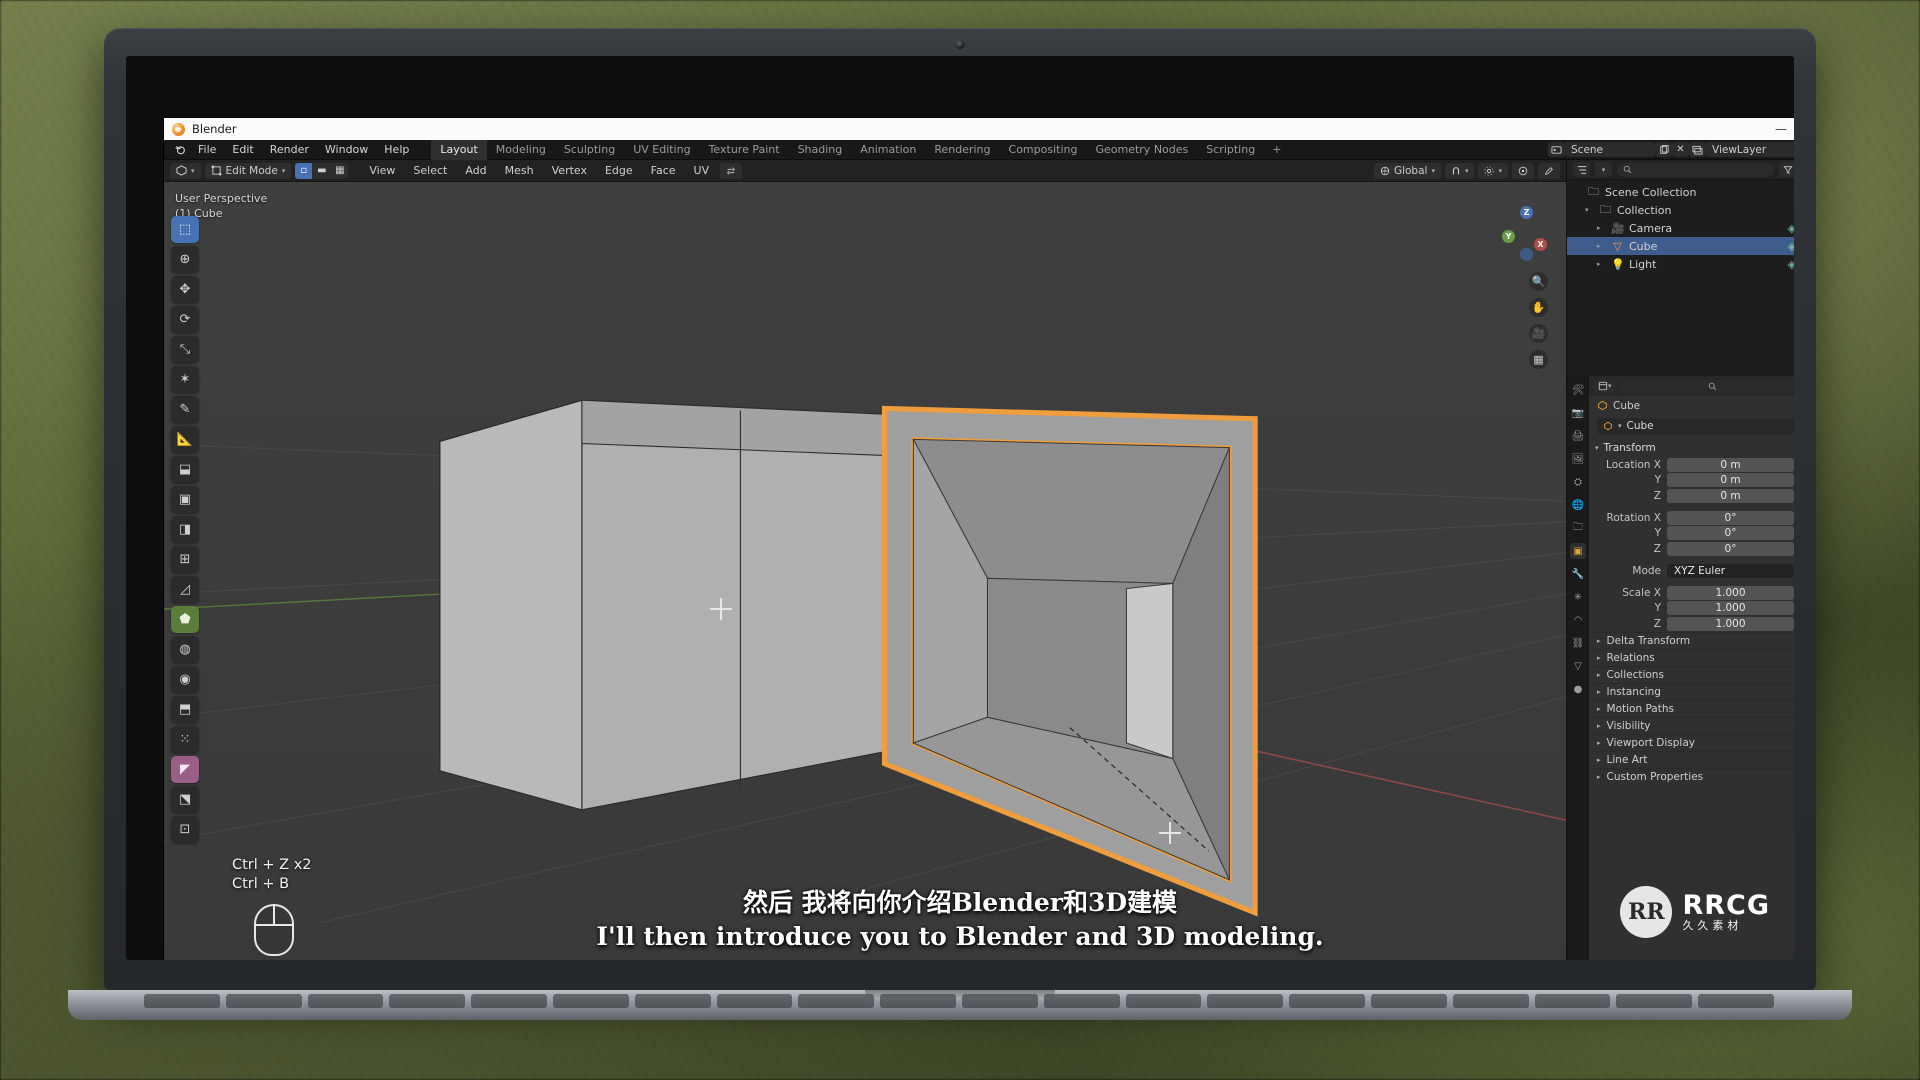  Describe the element at coordinates (1680, 192) in the screenshot. I see `outliner-row-scene-collection: 🗀 Scene Collection` at that location.